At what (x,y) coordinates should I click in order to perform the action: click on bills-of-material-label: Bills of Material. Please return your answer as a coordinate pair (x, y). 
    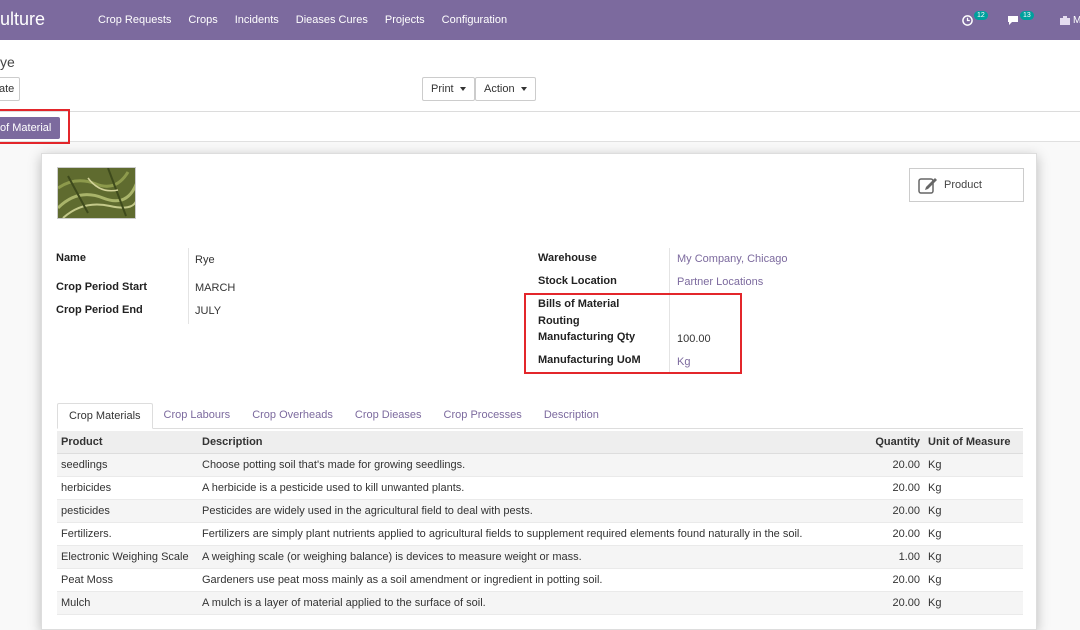
    Looking at the image, I should click on (579, 304).